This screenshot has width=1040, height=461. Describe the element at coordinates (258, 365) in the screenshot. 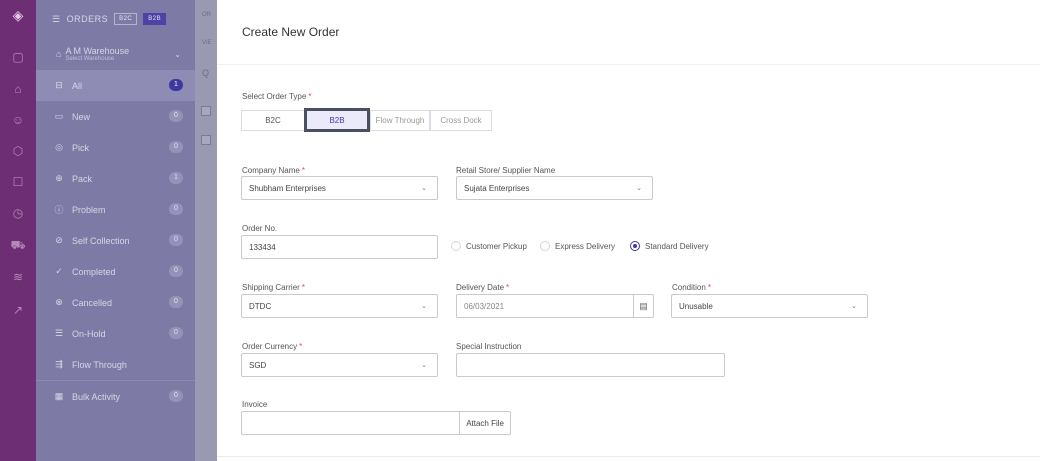

I see `order-currency-value: SGD` at that location.